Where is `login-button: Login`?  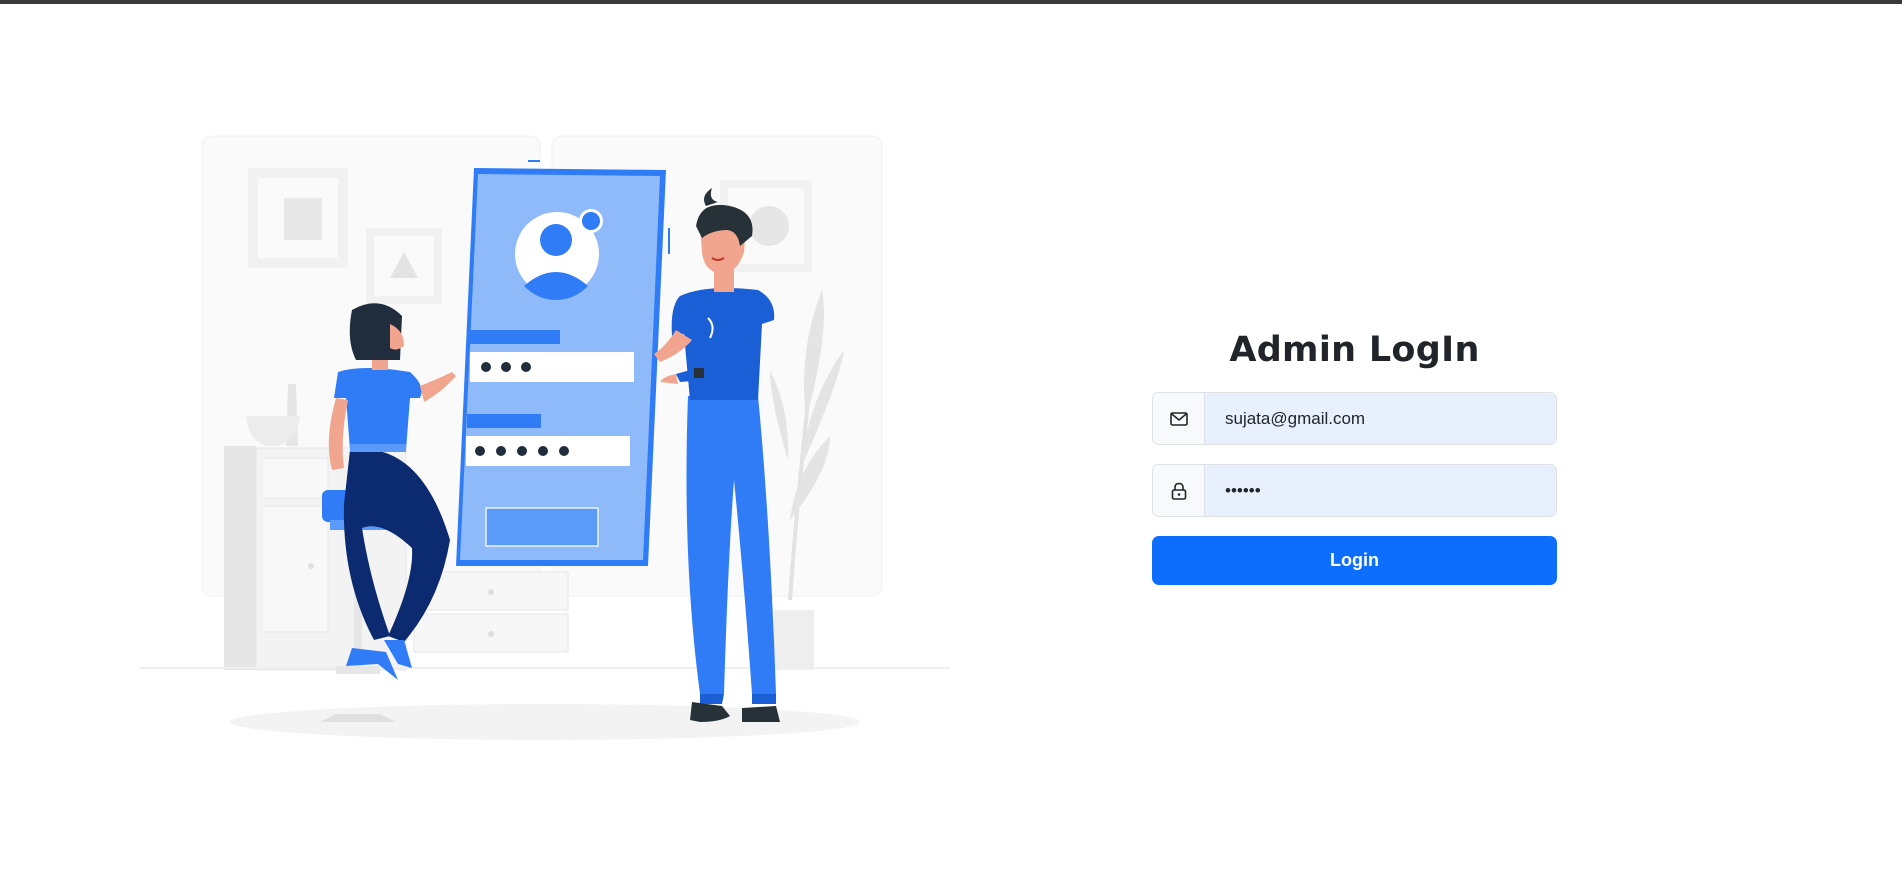 login-button: Login is located at coordinates (1354, 560).